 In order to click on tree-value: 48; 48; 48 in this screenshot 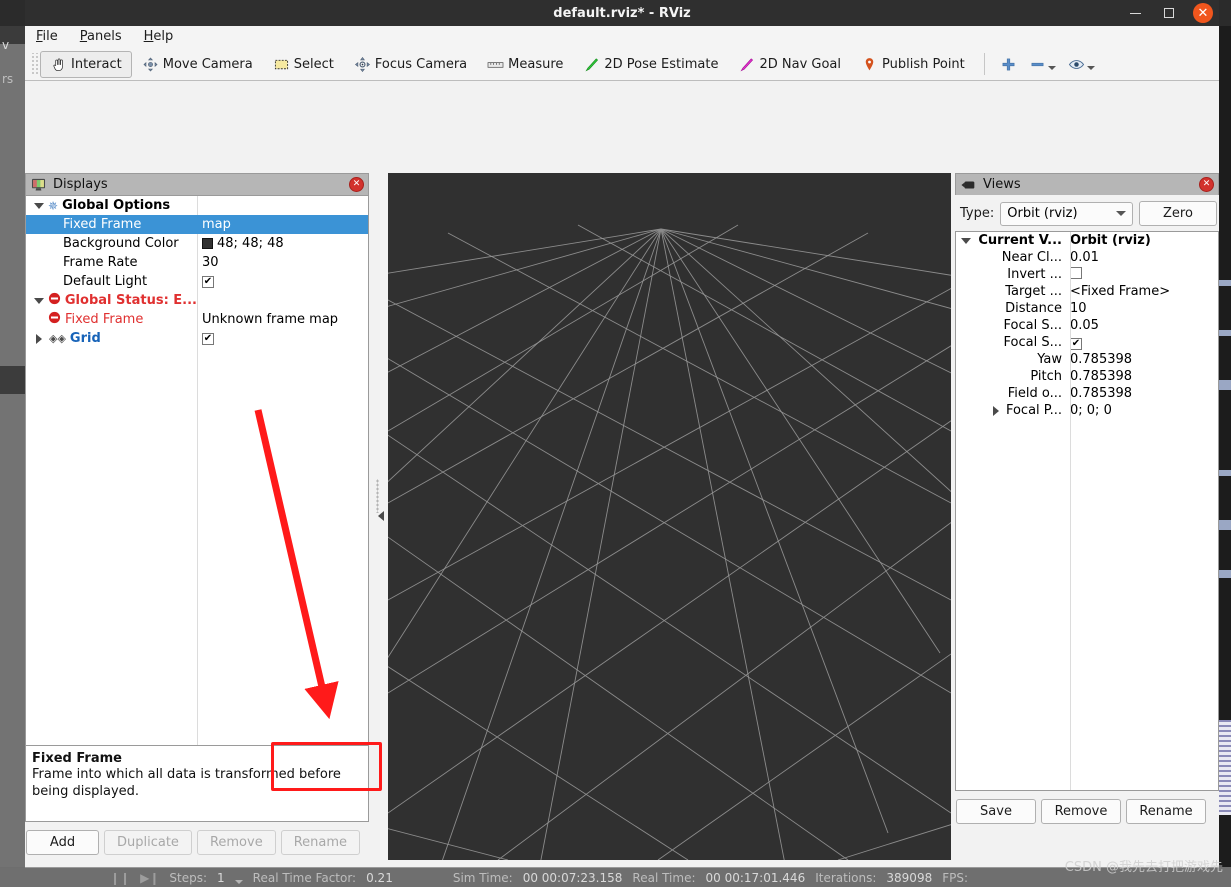, I will do `click(250, 243)`.